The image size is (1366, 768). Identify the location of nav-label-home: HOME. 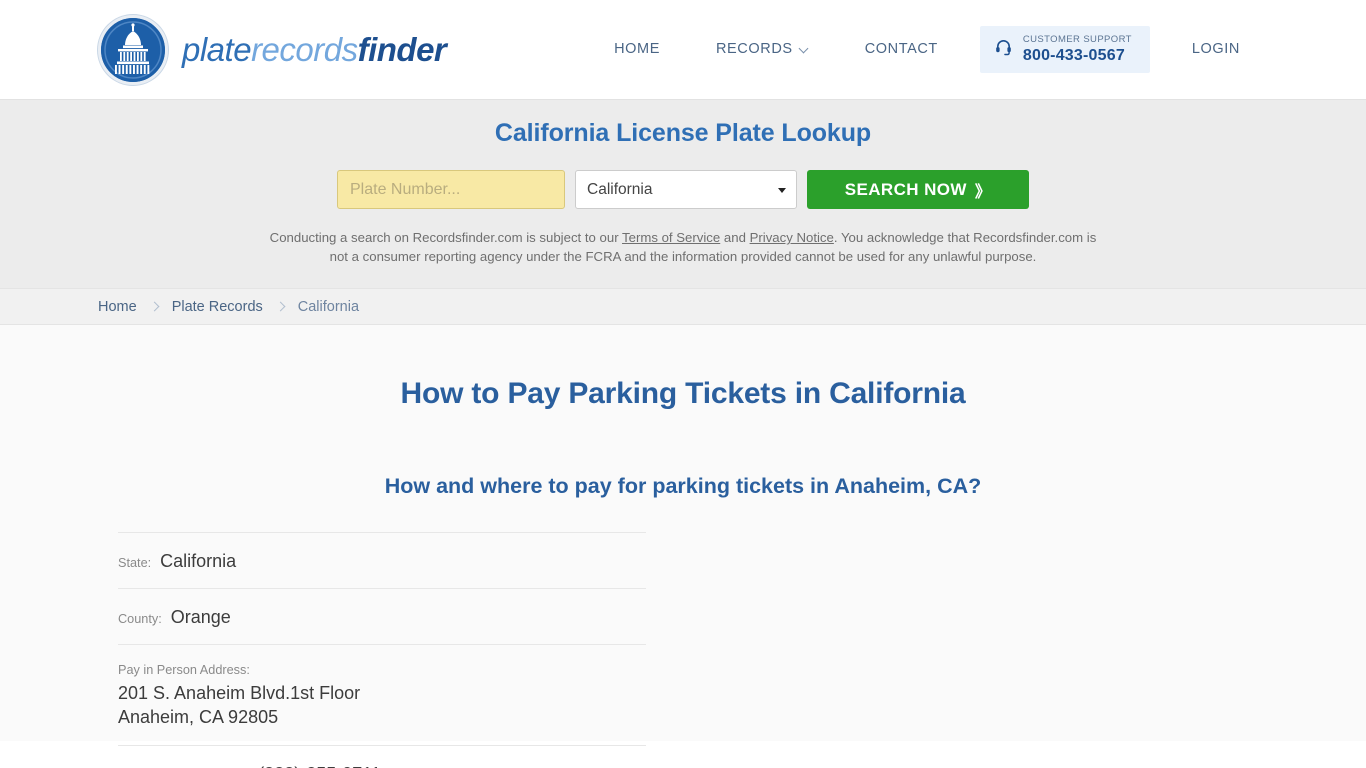
(637, 49).